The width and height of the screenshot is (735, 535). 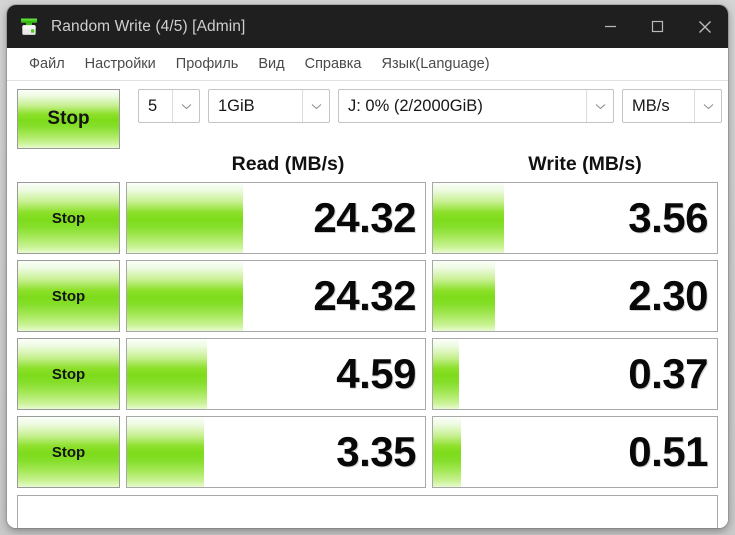 I want to click on table-row: Stop 4.59 0.37, so click(x=367, y=374).